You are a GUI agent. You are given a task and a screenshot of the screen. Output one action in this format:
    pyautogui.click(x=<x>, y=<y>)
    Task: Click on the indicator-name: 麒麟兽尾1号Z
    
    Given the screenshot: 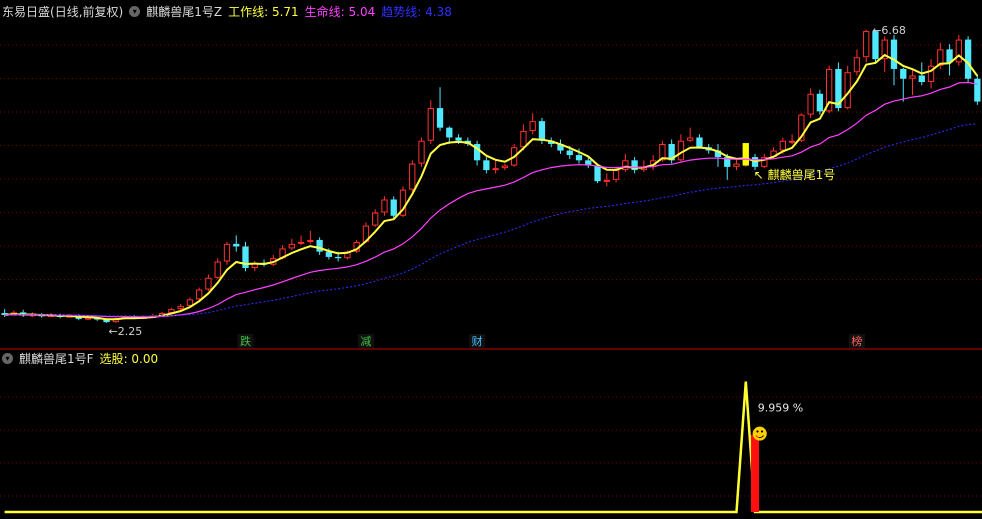 What is the action you would take?
    pyautogui.click(x=184, y=11)
    